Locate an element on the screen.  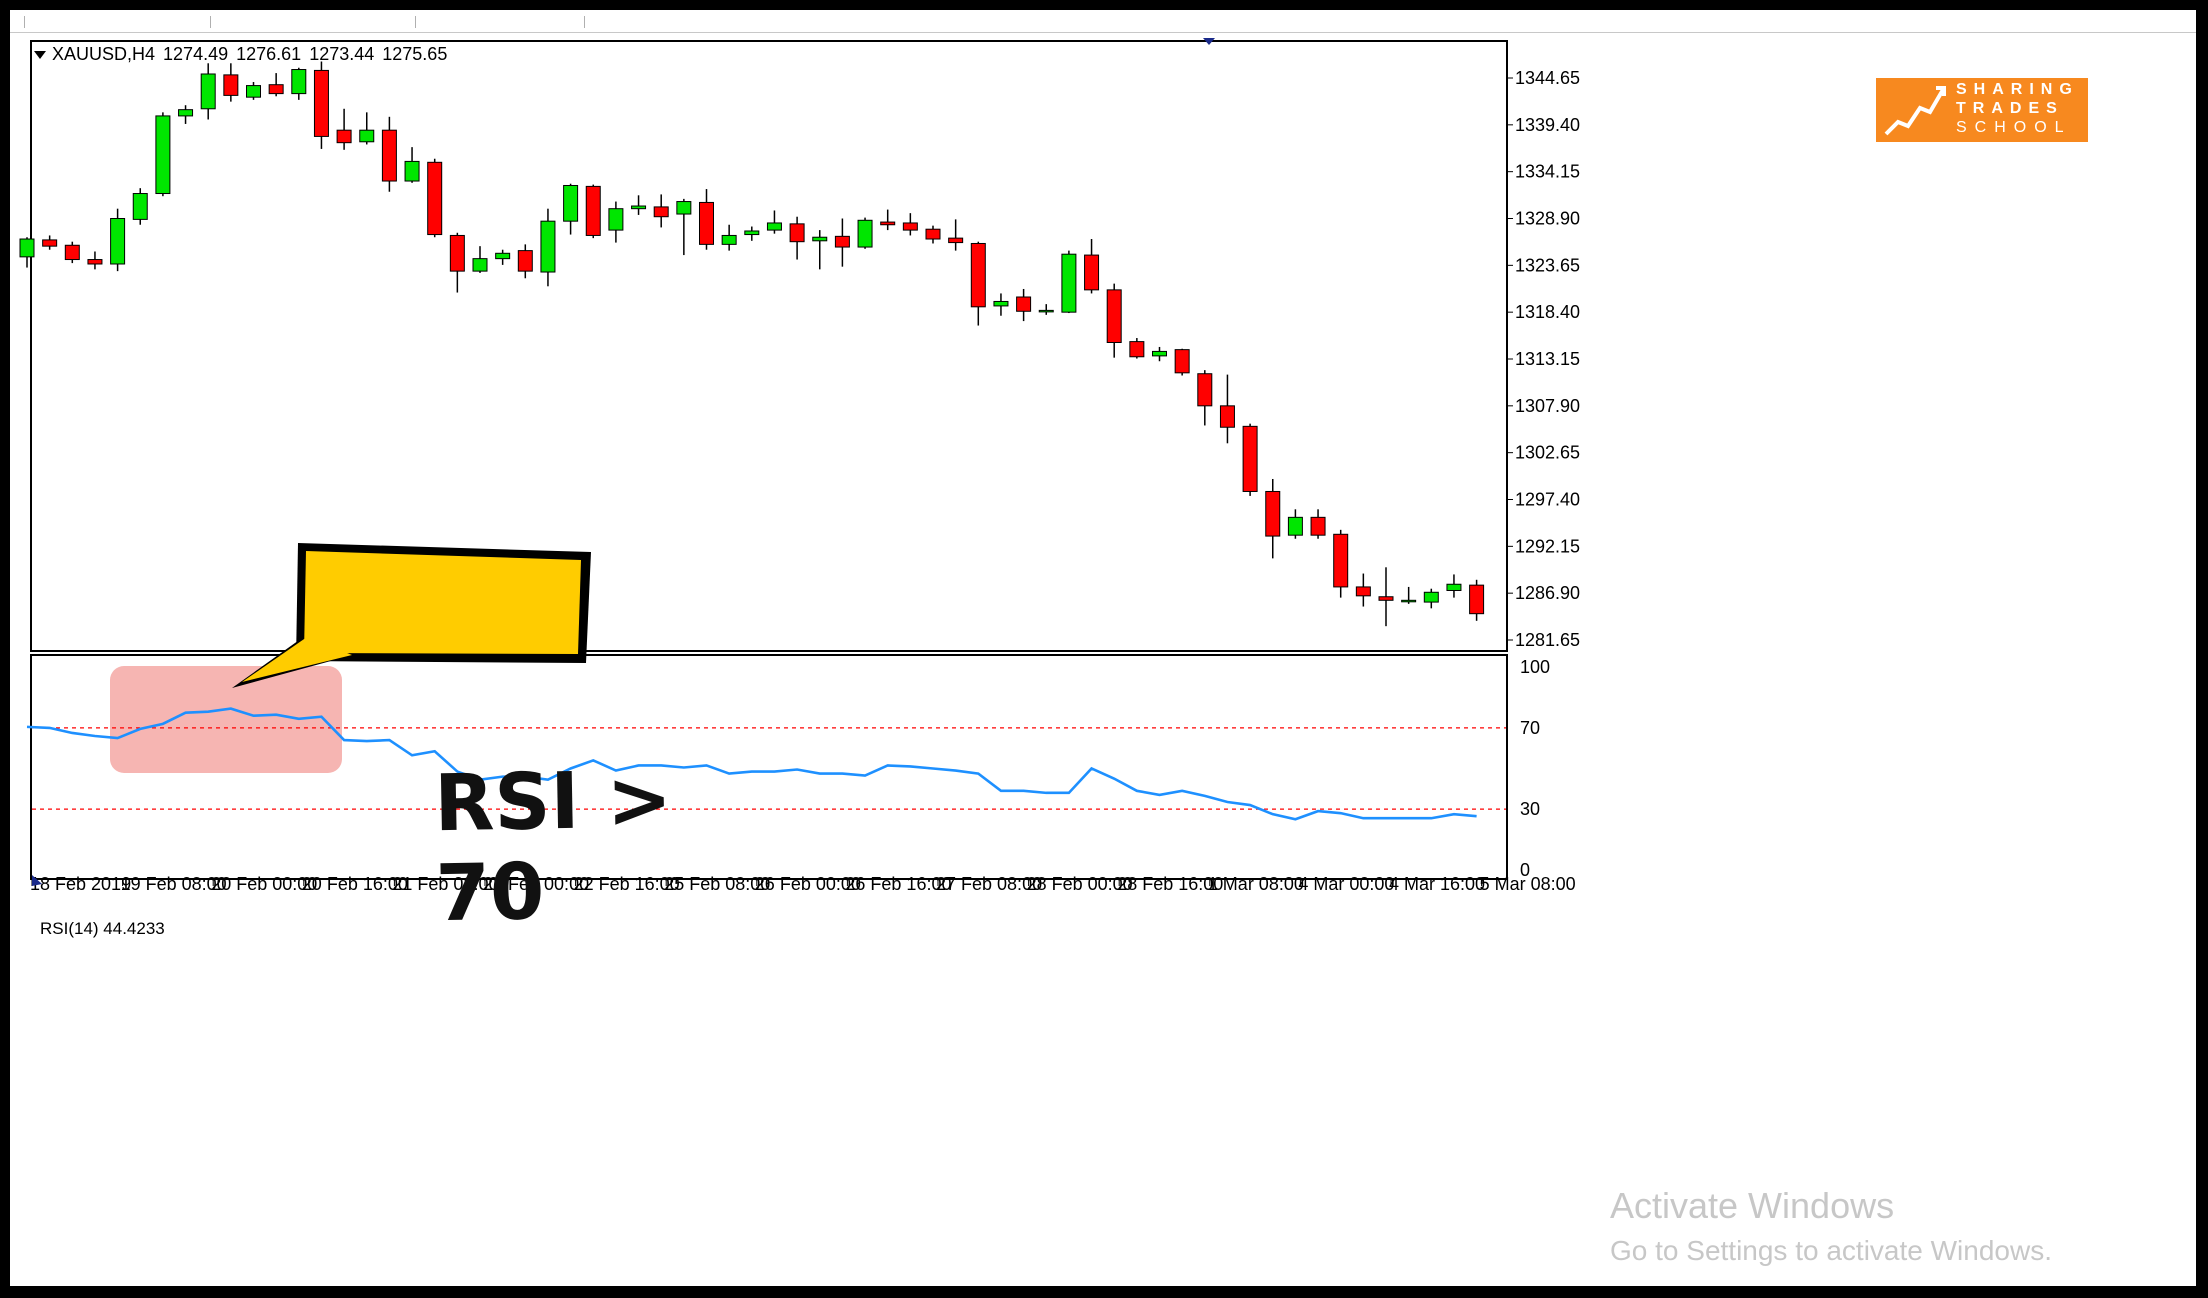
price-tick-label: 1302.65 is located at coordinates (1547, 453).